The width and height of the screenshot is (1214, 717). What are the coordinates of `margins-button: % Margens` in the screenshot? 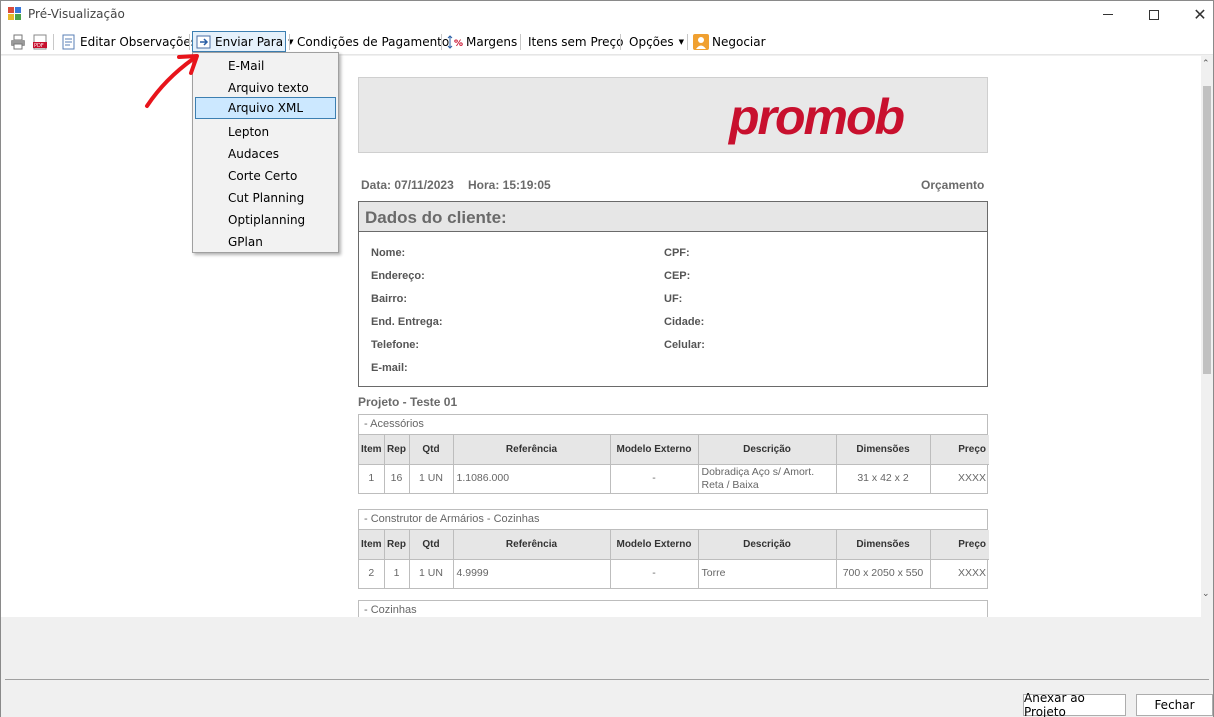 It's located at (482, 41).